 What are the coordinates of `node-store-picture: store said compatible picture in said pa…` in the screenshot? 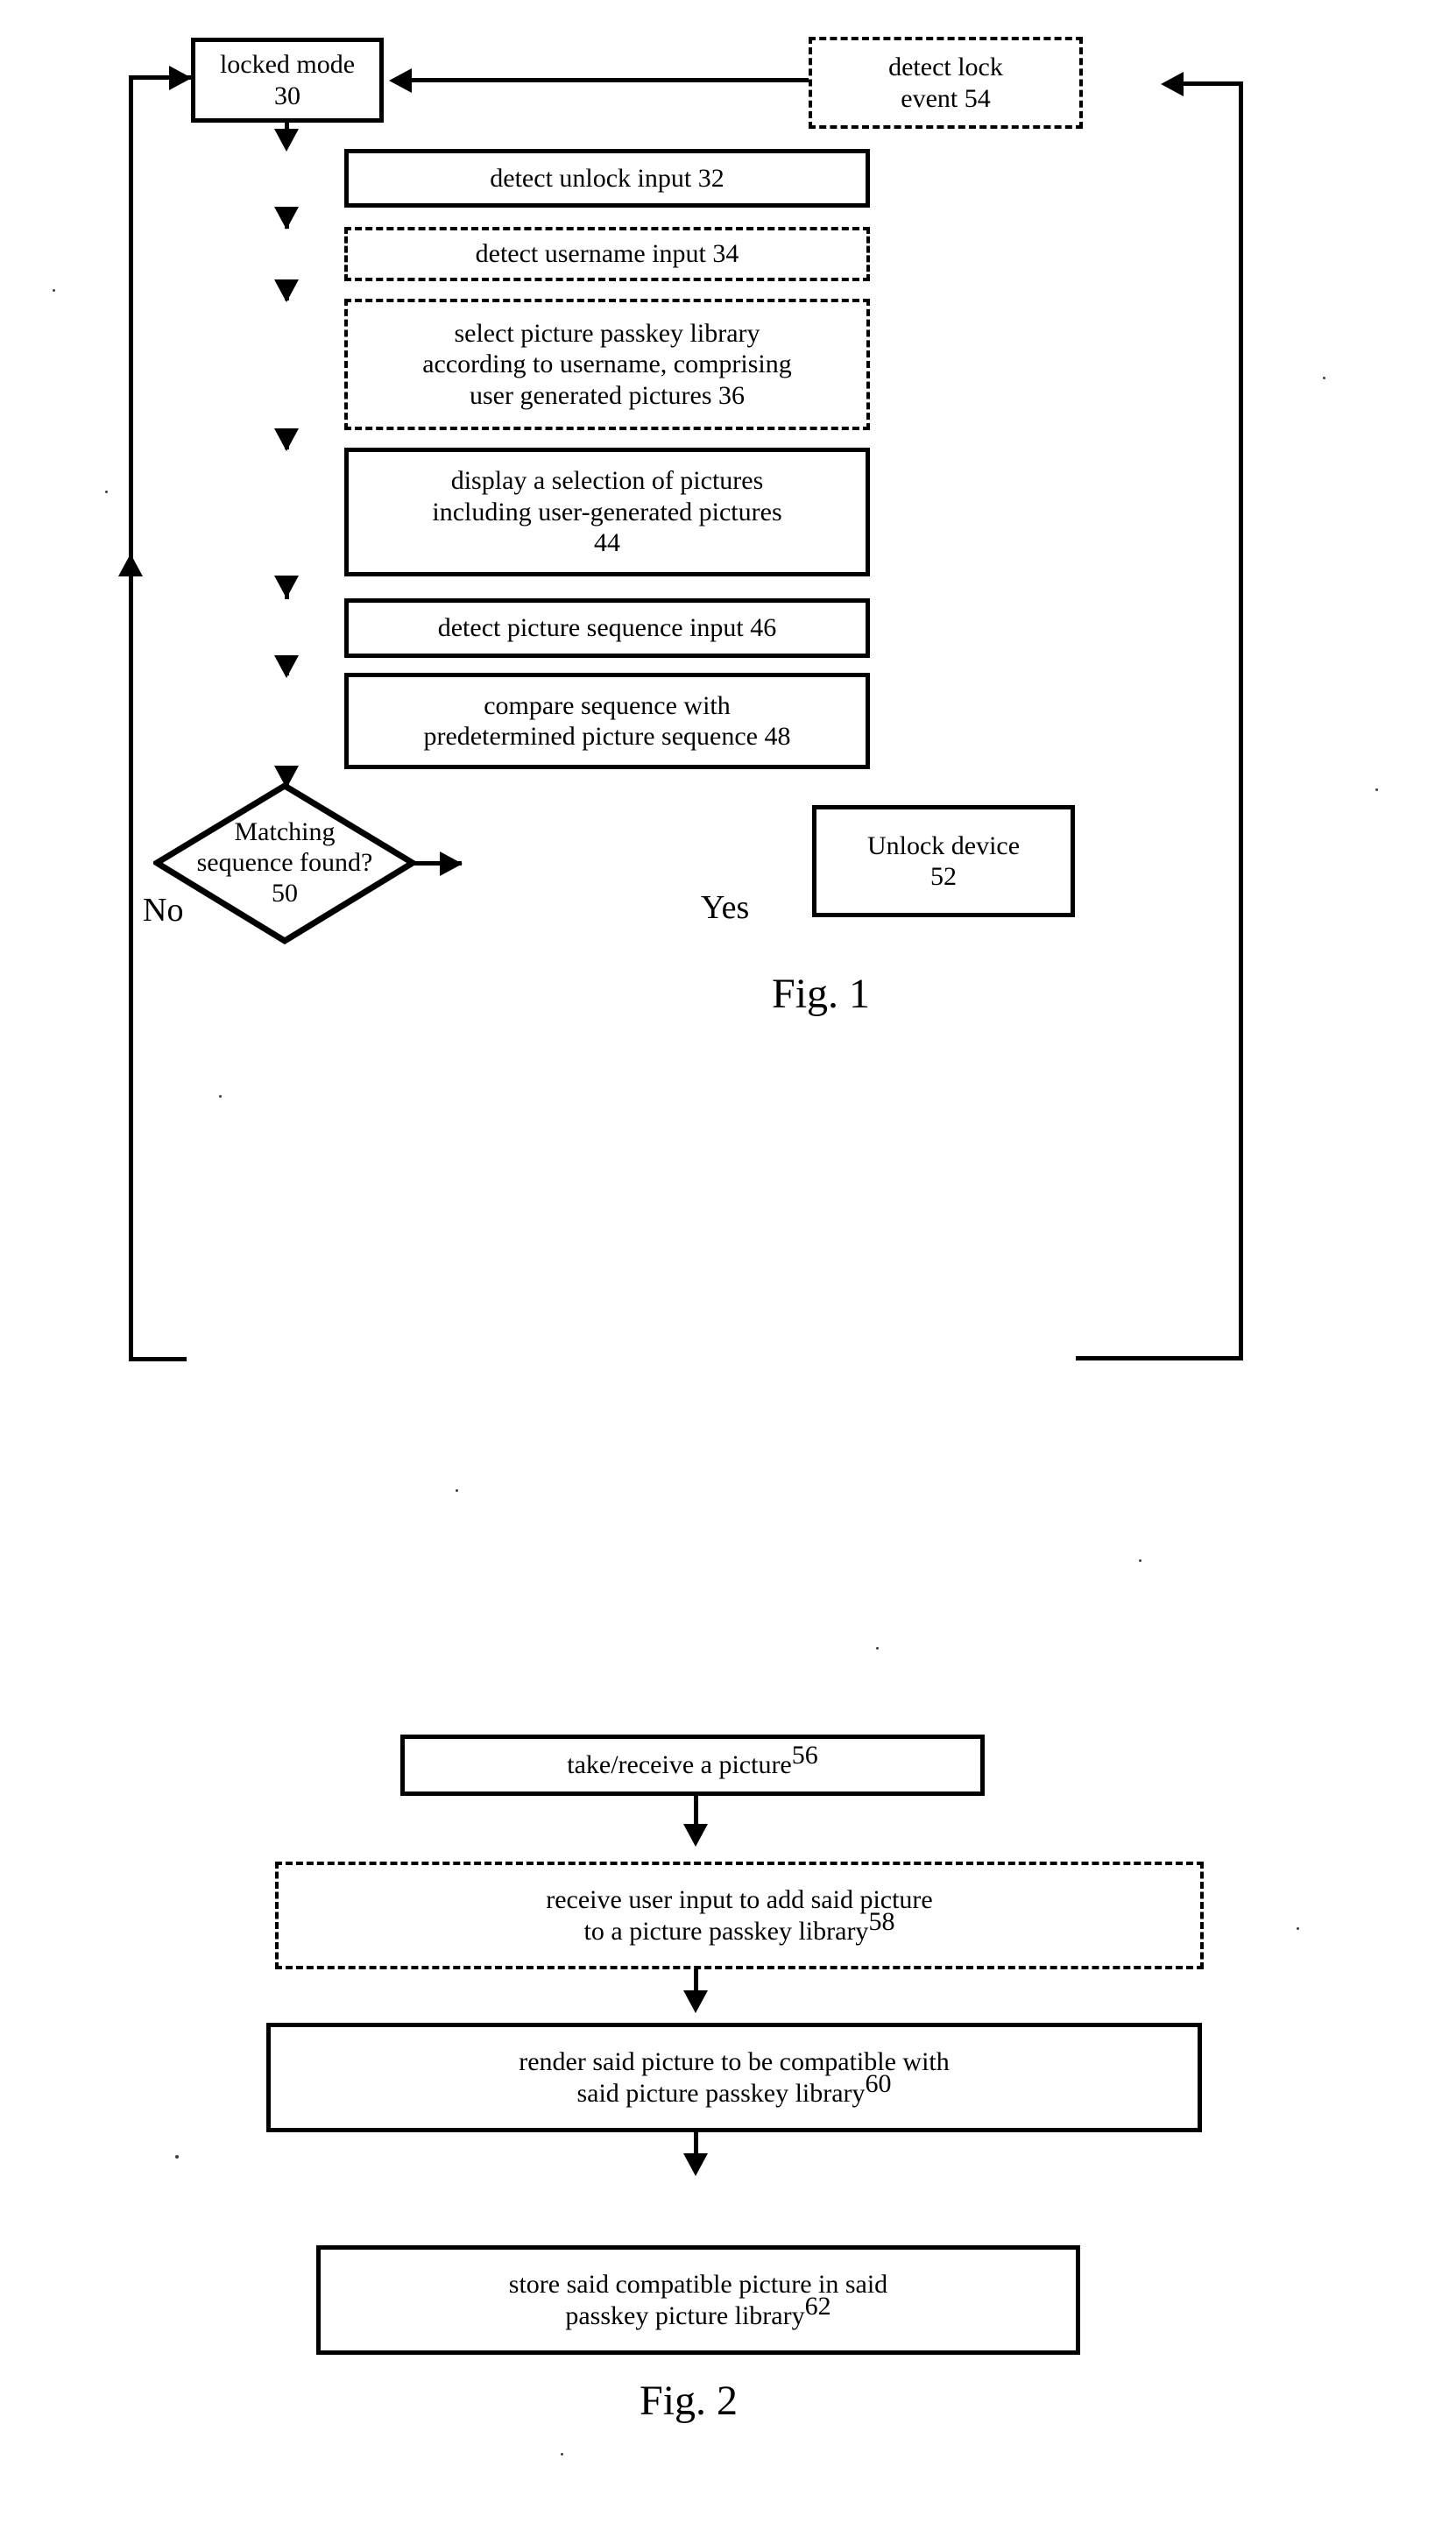 It's located at (698, 2300).